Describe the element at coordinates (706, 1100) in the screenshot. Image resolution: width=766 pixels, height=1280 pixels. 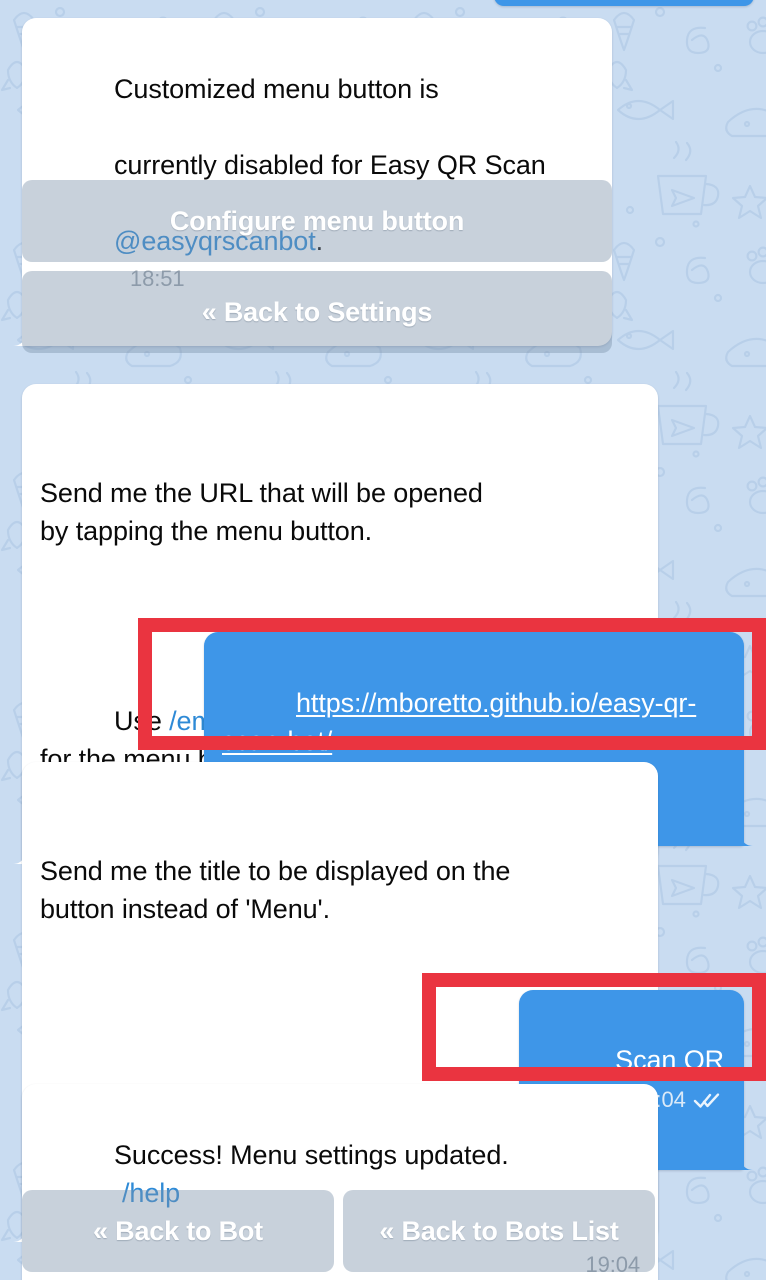
I see `double-check-icon` at that location.